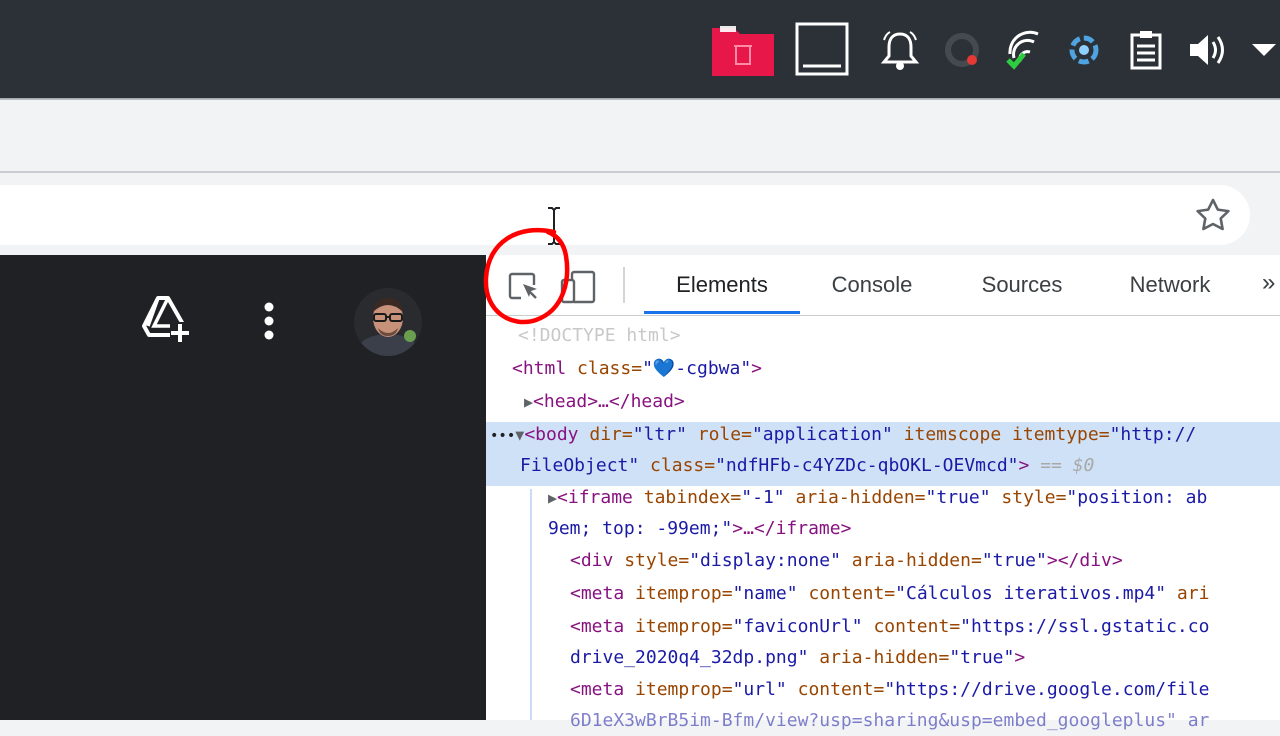 The height and width of the screenshot is (736, 1280). Describe the element at coordinates (578, 287) in the screenshot. I see `device-toolbar-icon` at that location.